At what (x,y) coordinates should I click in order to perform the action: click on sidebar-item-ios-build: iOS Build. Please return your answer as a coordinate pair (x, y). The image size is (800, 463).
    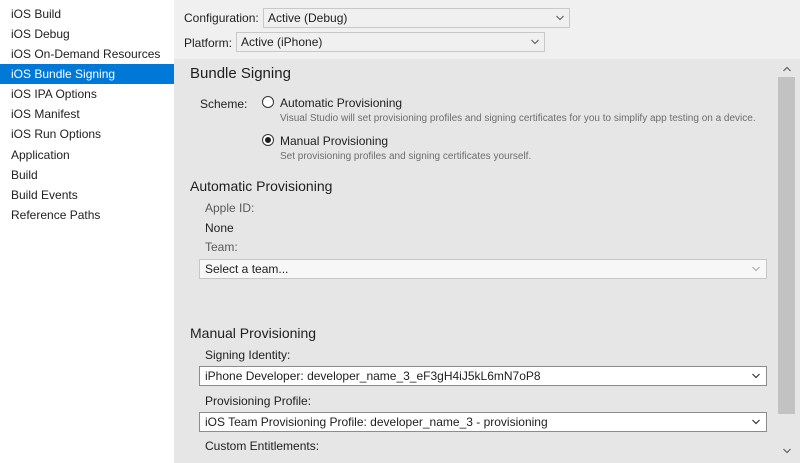
    Looking at the image, I should click on (87, 14).